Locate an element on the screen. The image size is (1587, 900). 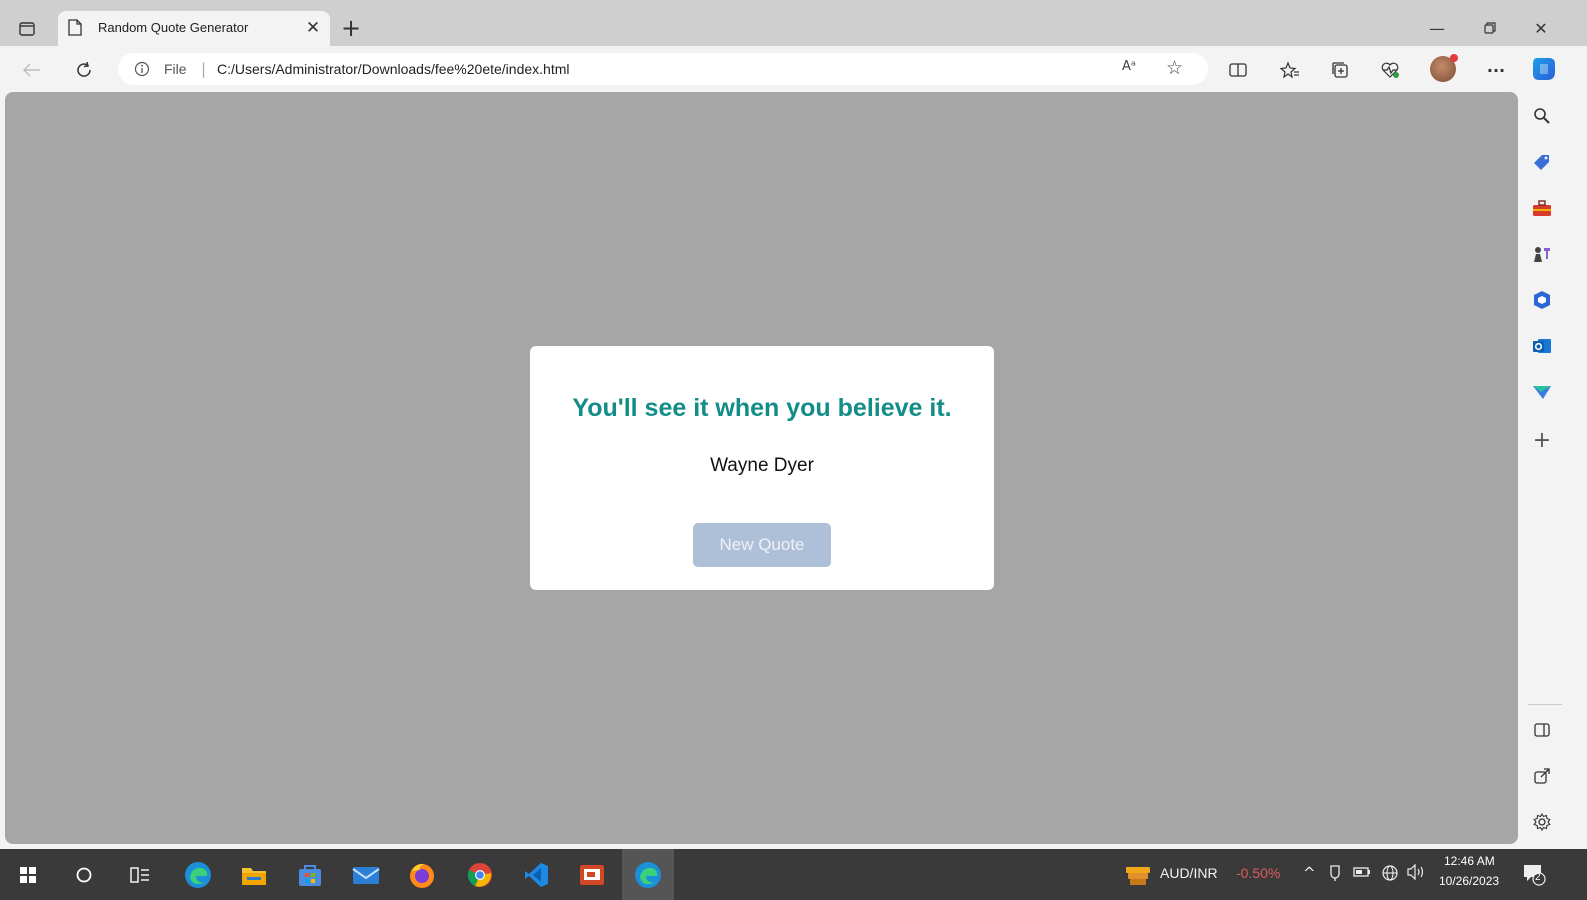
split-screen-icon is located at coordinates (1238, 70).